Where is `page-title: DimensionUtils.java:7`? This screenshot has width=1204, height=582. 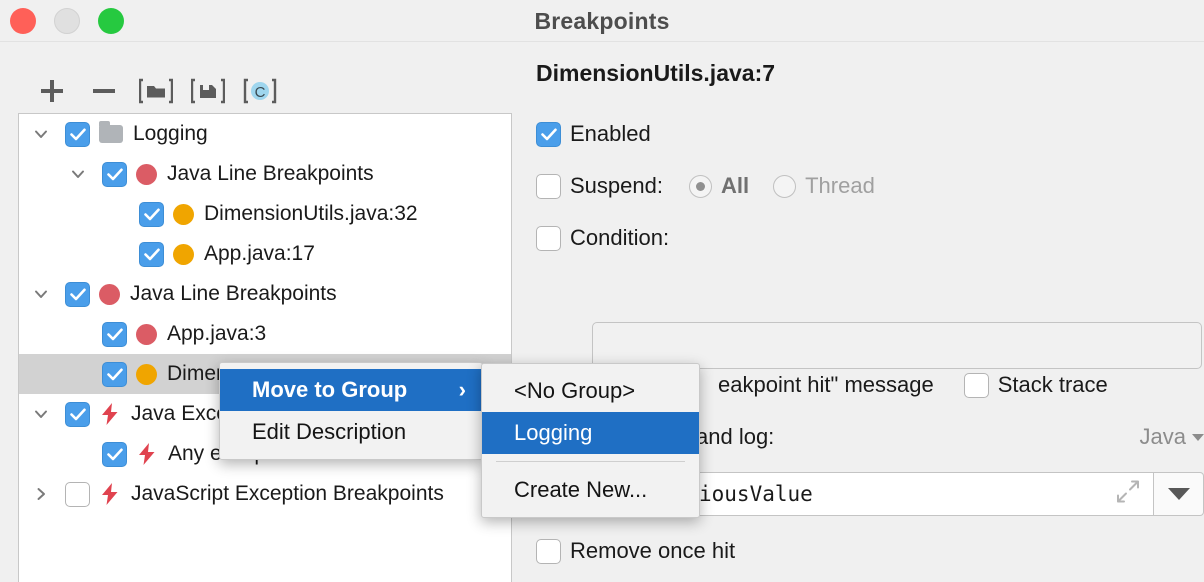 page-title: DimensionUtils.java:7 is located at coordinates (656, 73).